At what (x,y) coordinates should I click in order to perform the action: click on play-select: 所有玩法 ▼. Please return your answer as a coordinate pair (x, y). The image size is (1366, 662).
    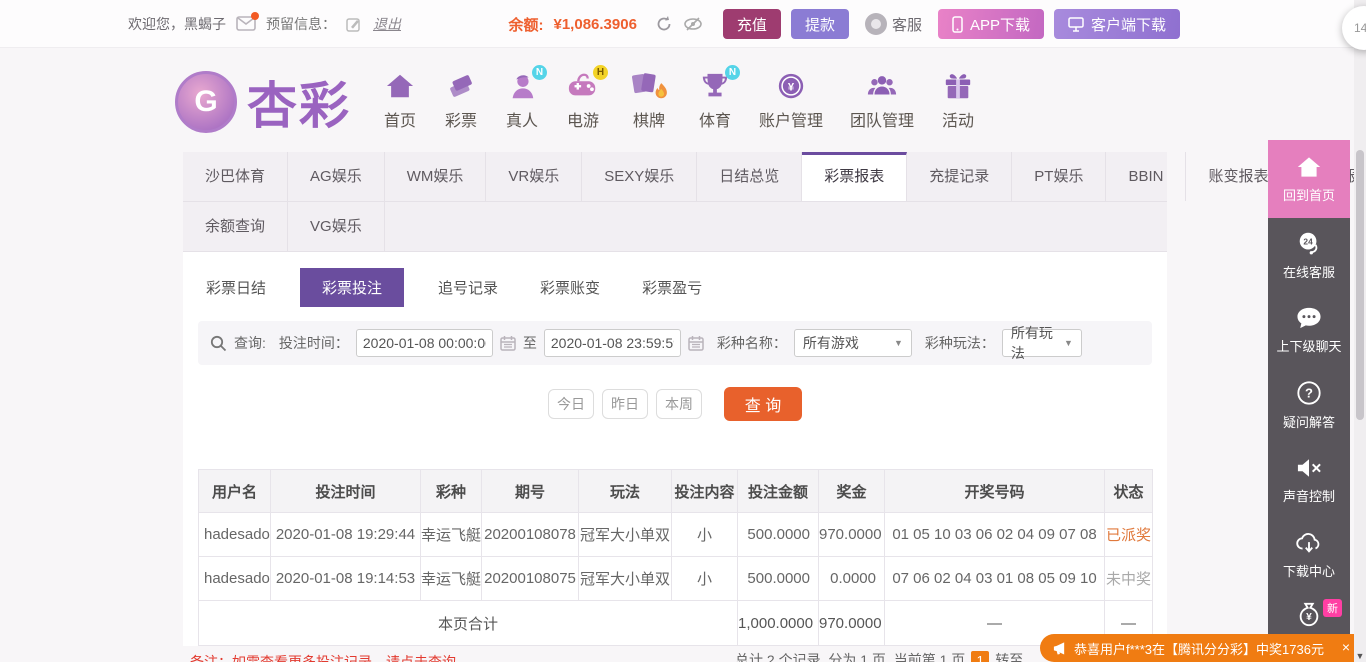
    Looking at the image, I should click on (1041, 343).